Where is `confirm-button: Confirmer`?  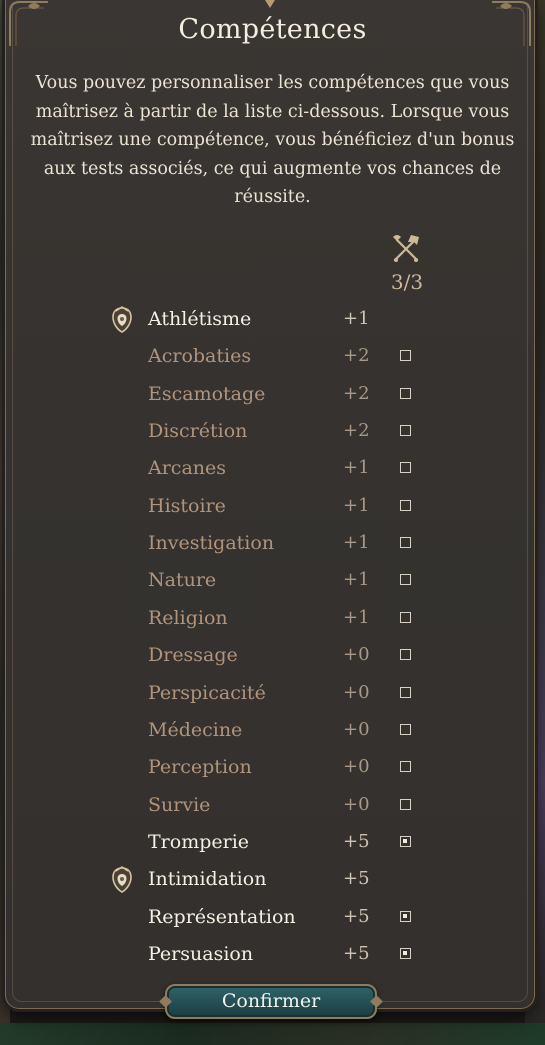 confirm-button: Confirmer is located at coordinates (271, 1001).